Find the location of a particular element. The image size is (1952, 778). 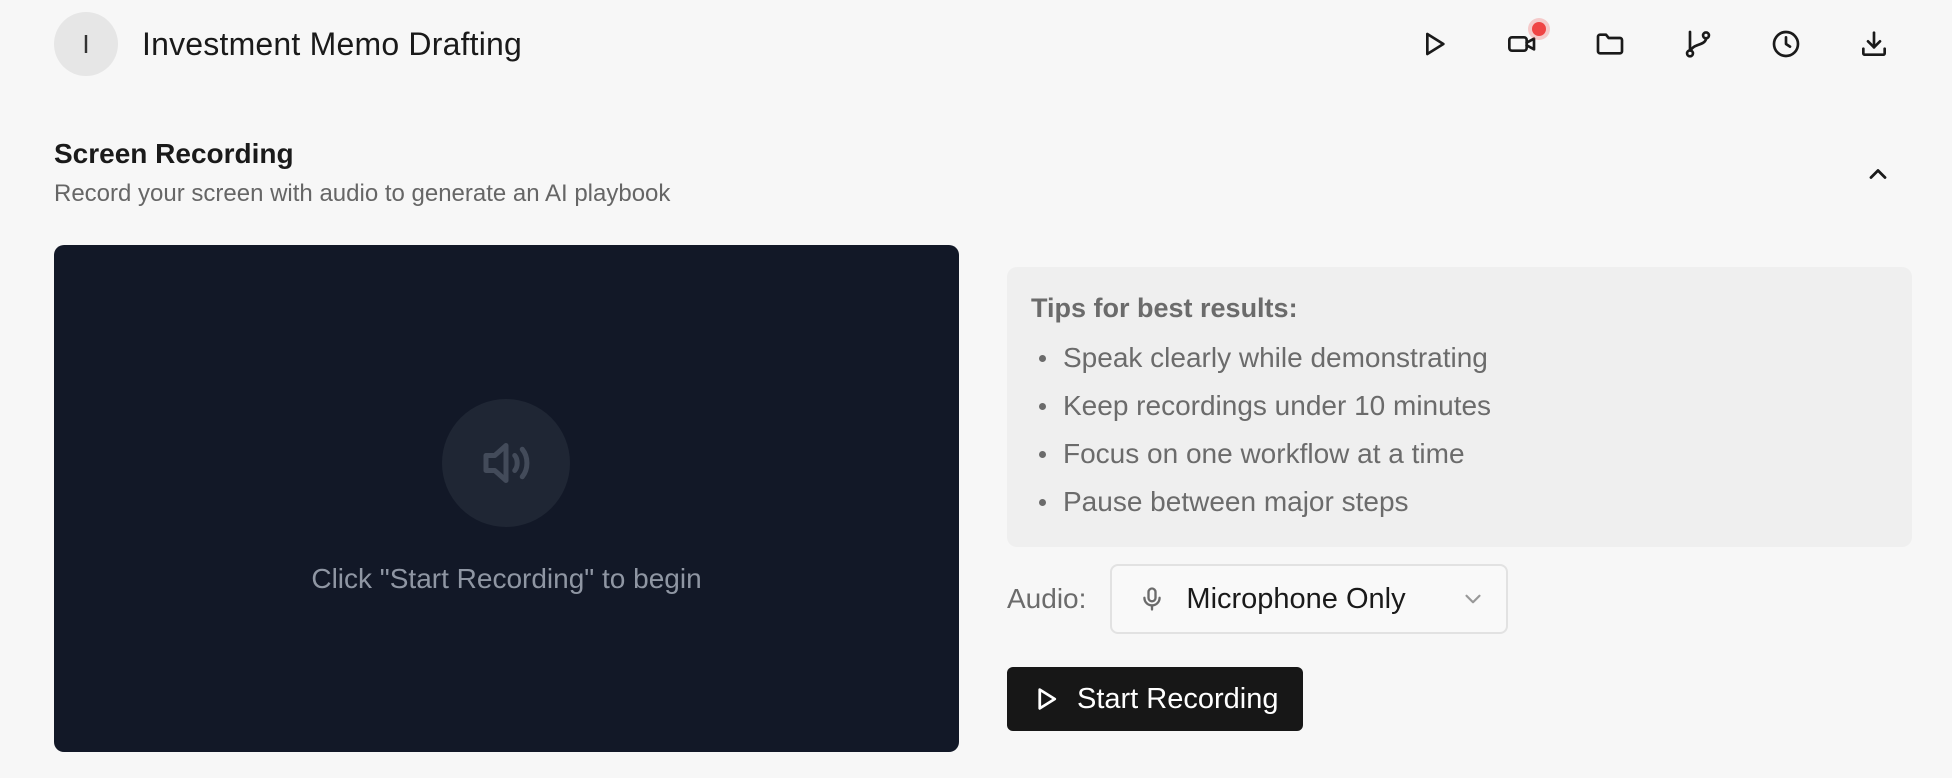

start-recording-label: Start Recording is located at coordinates (1178, 698).